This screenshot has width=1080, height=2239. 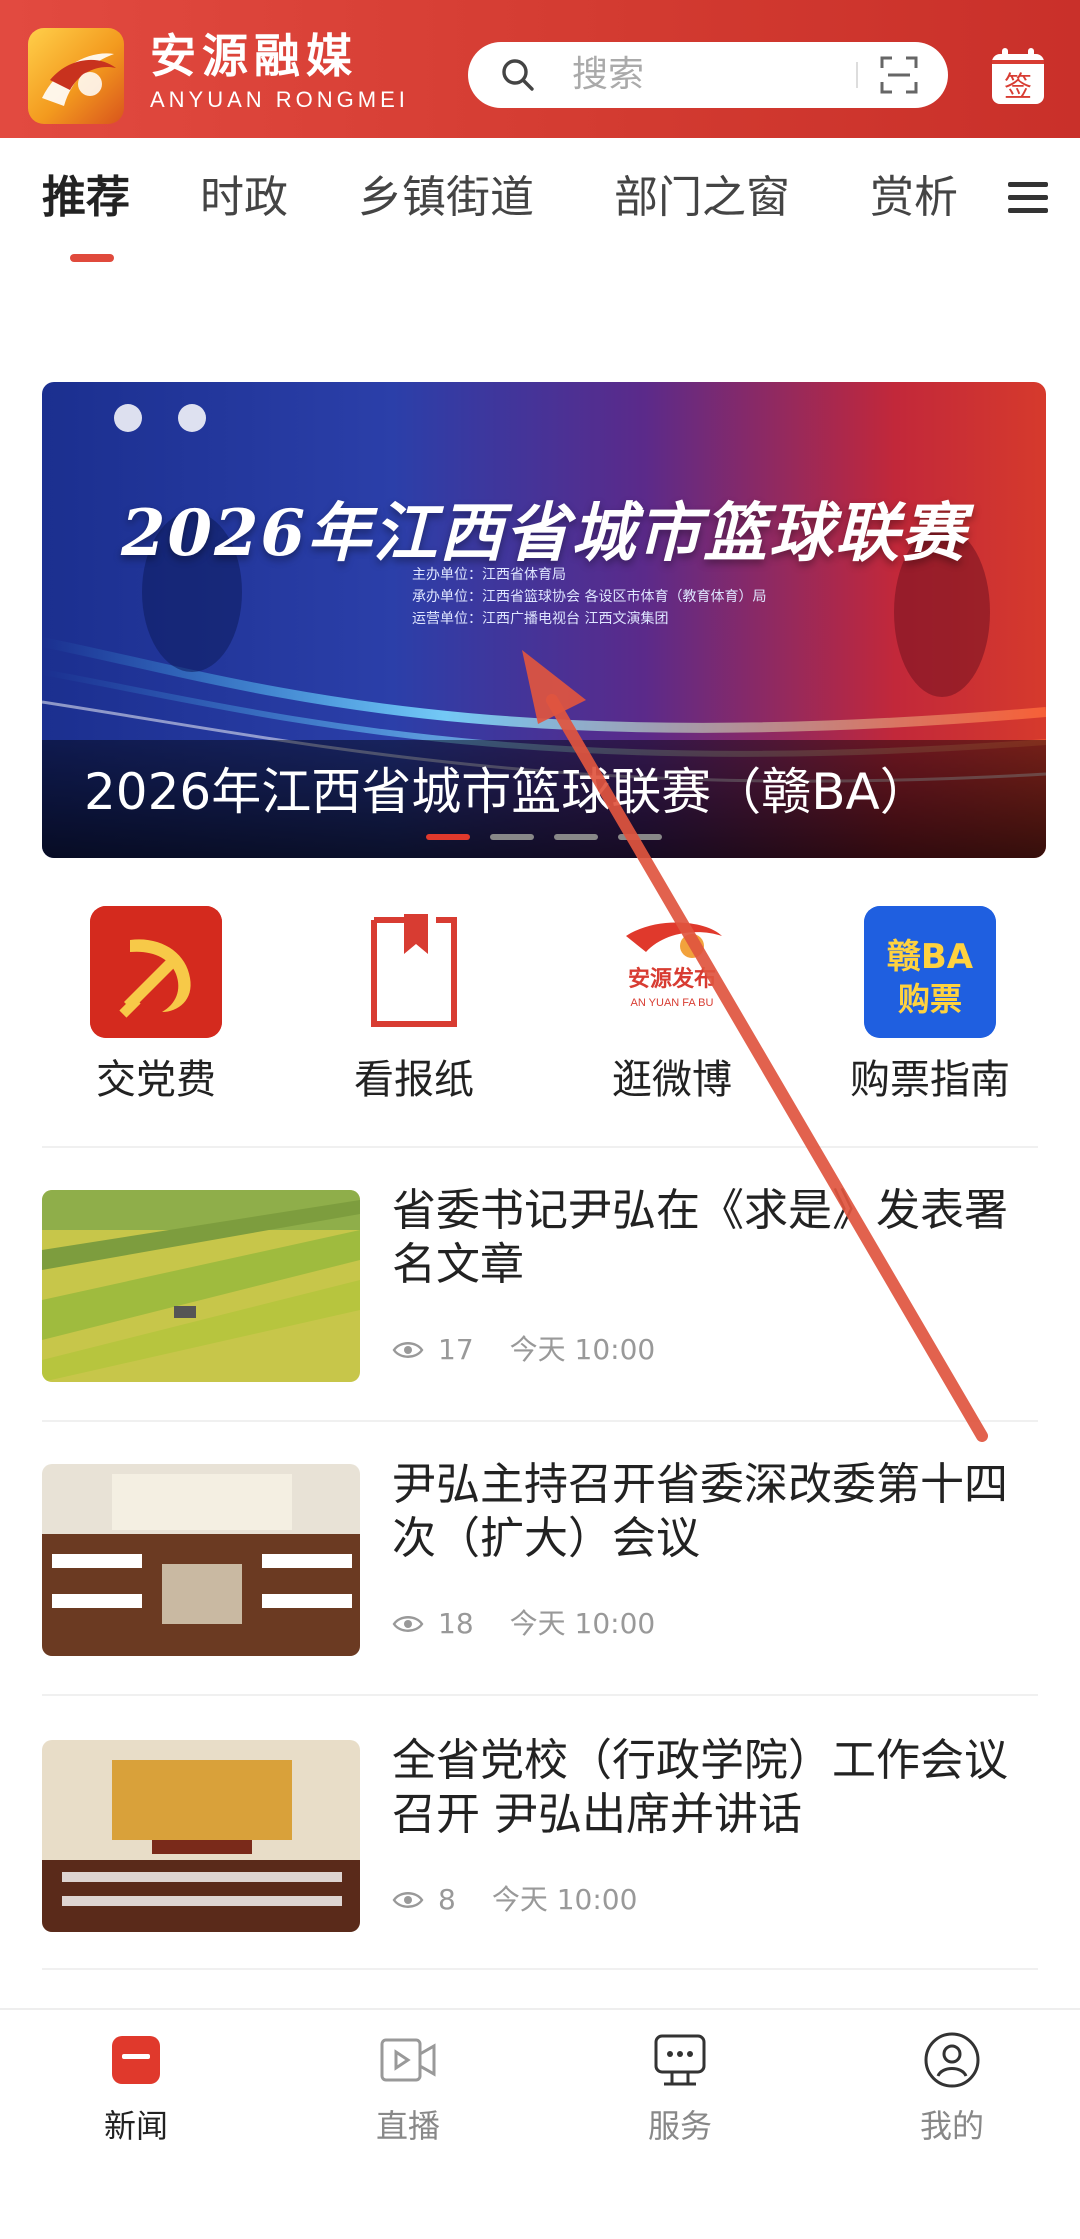 I want to click on party-emblem-icon, so click(x=156, y=972).